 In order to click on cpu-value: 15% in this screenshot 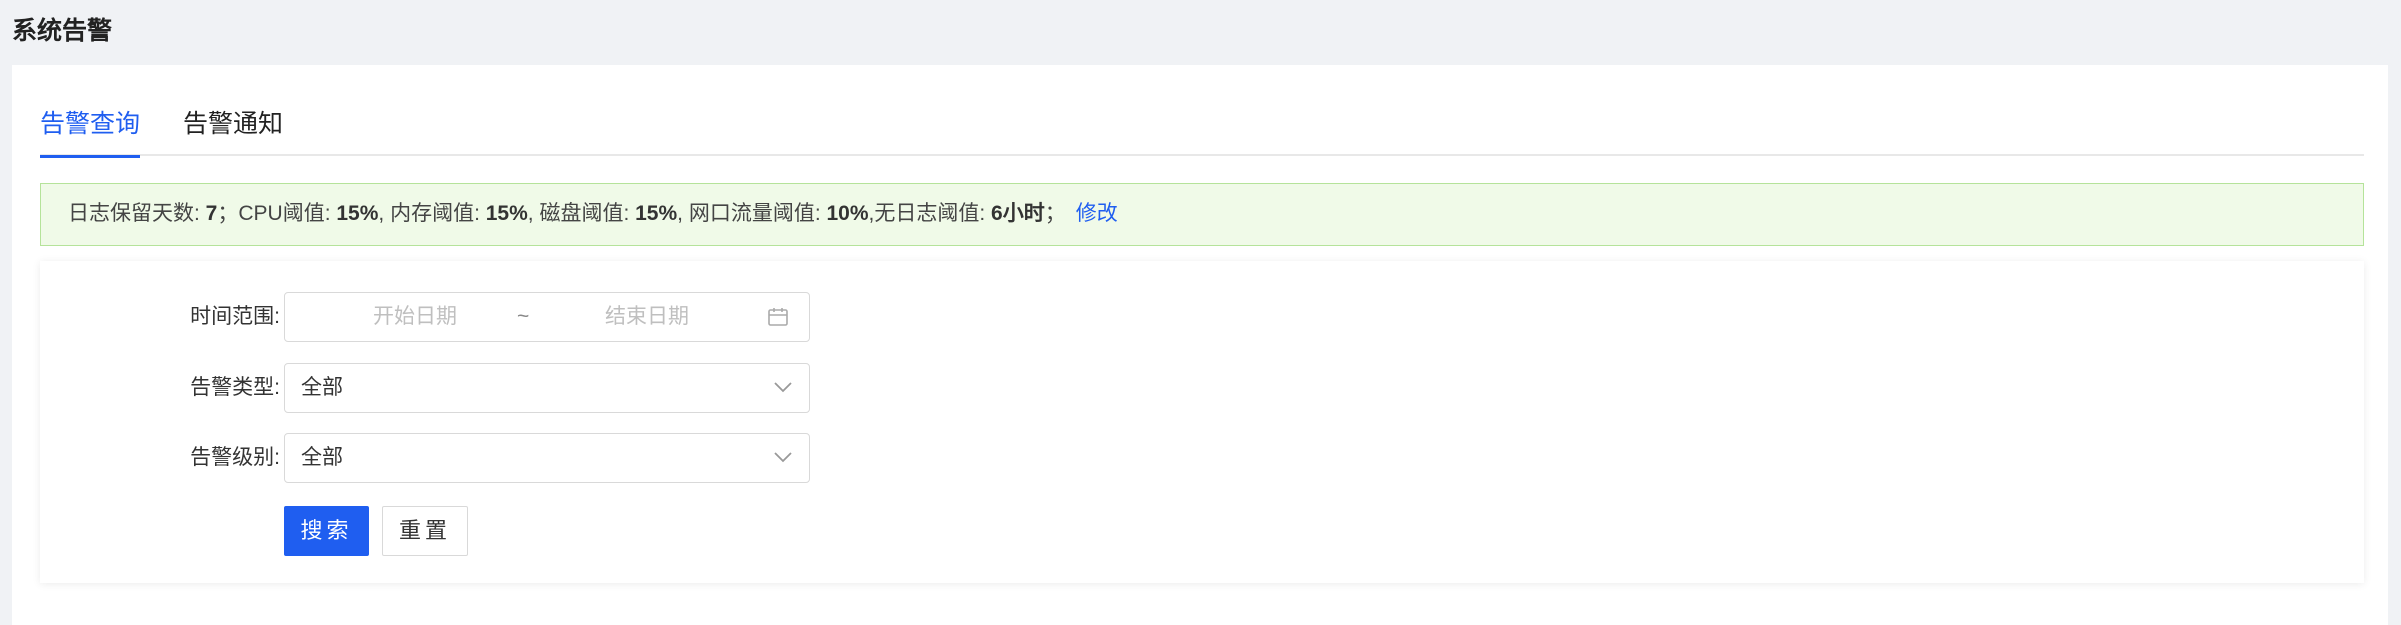, I will do `click(357, 213)`.